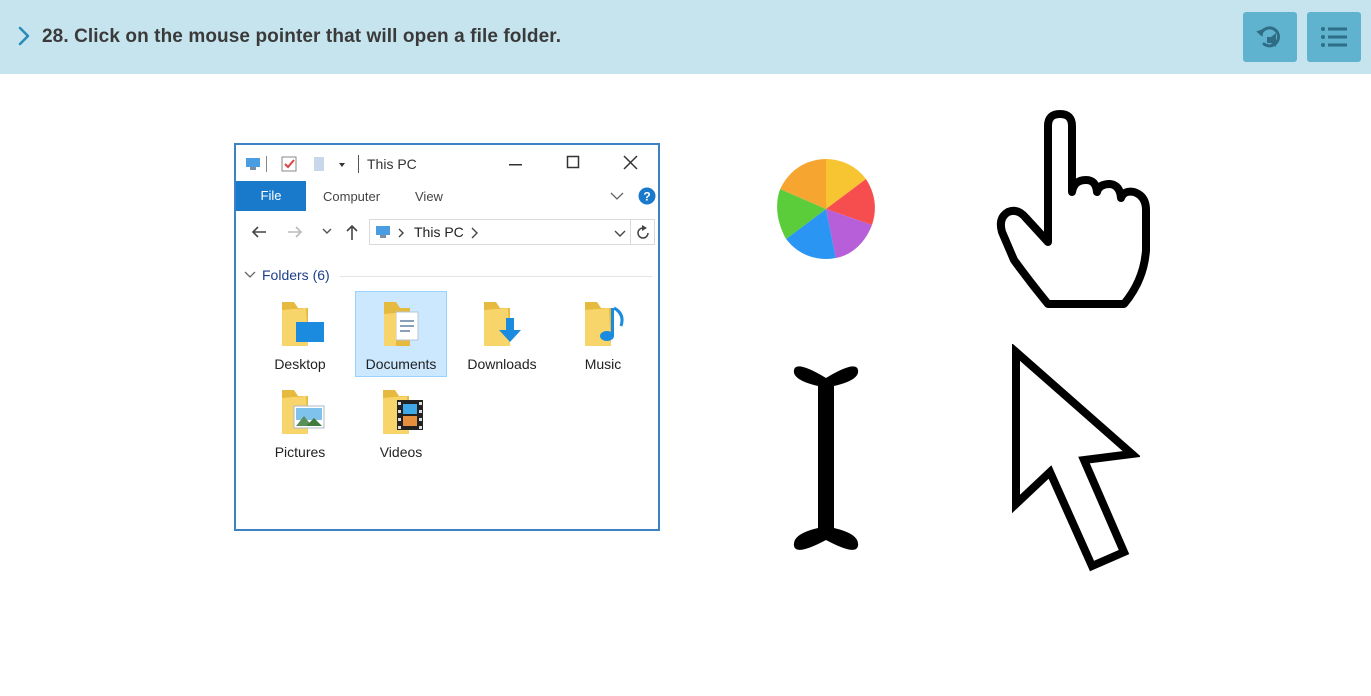 This screenshot has width=1371, height=696. What do you see at coordinates (295, 232) in the screenshot?
I see `forward-arrow-icon` at bounding box center [295, 232].